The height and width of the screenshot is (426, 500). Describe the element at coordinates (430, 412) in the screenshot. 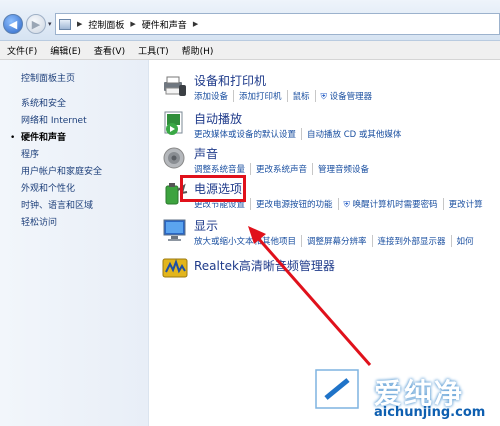

I see `watermark-url: aichunjing.com` at that location.